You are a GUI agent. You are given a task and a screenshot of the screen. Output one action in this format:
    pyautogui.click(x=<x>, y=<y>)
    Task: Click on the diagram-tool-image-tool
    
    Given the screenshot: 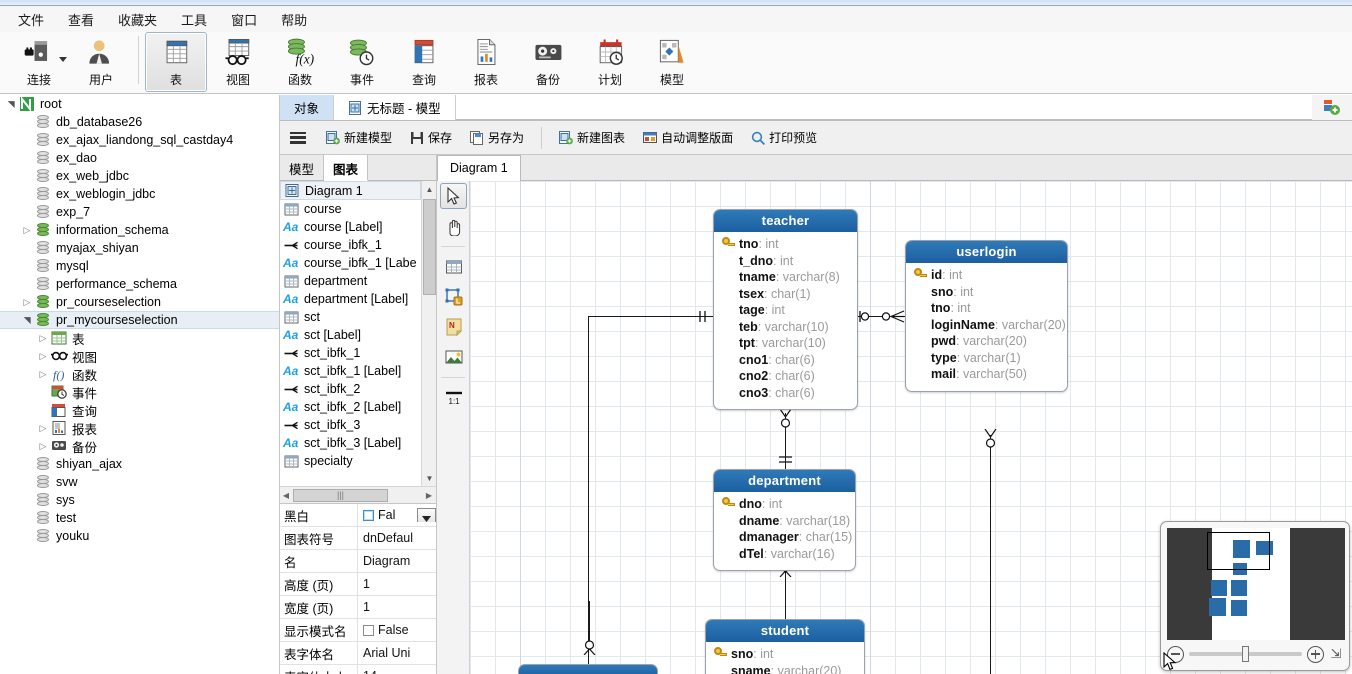 What is the action you would take?
    pyautogui.click(x=453, y=357)
    